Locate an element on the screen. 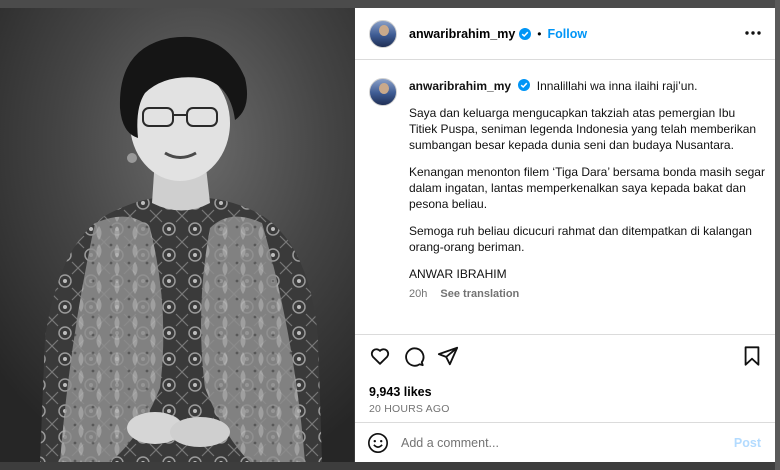 This screenshot has width=780, height=470. see-translation-link: See translation is located at coordinates (479, 294).